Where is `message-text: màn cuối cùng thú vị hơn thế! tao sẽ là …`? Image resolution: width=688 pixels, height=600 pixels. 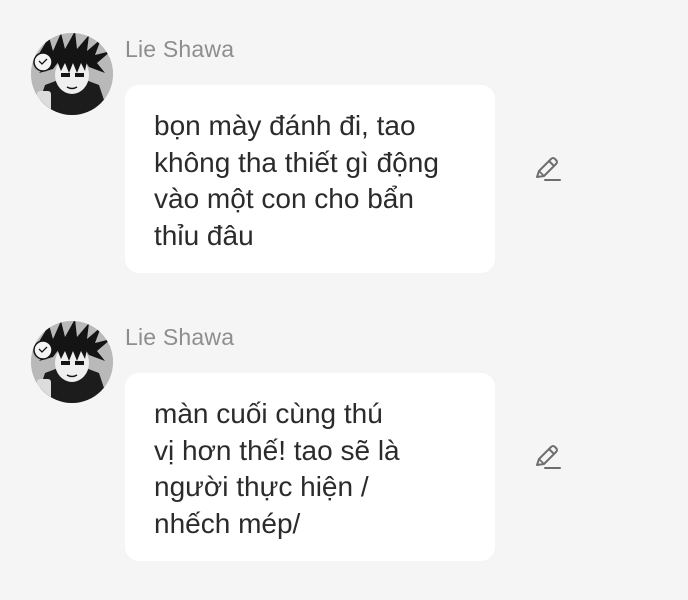 message-text: màn cuối cùng thú vị hơn thế! tao sẽ là … is located at coordinates (277, 468).